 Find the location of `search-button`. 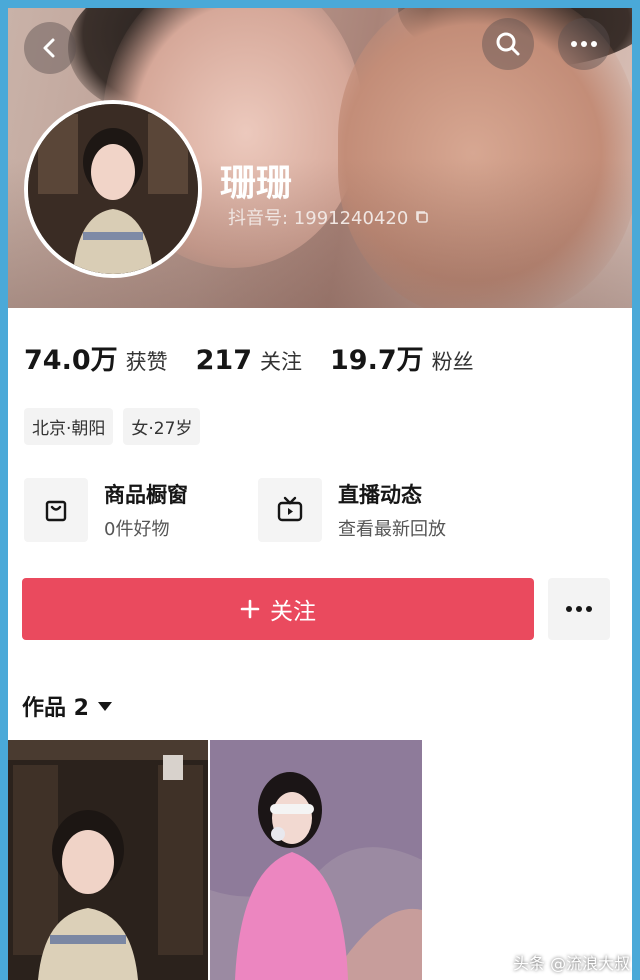

search-button is located at coordinates (508, 44).